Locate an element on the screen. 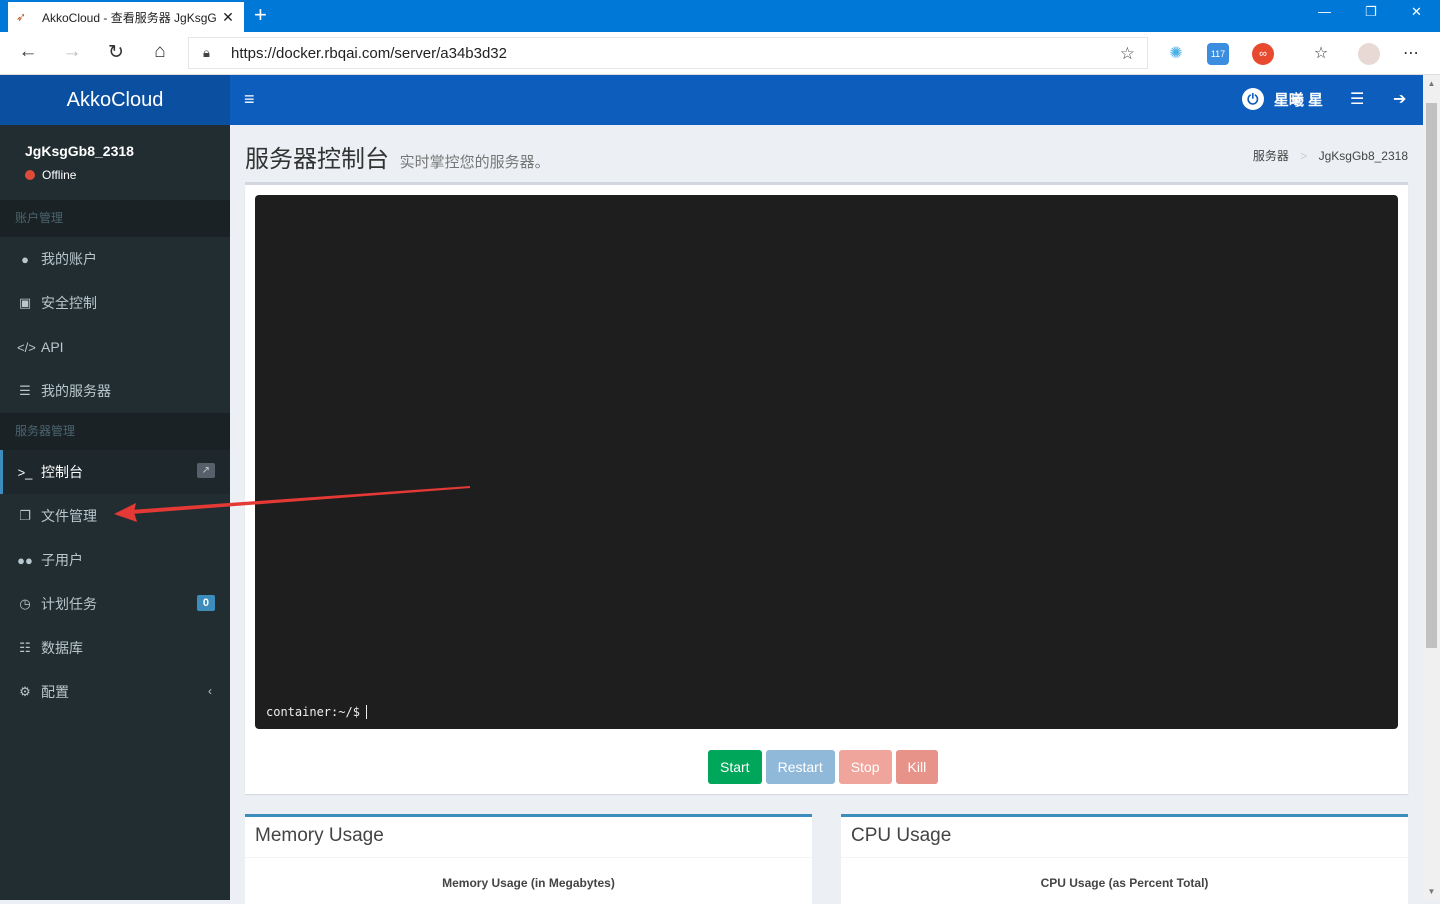  server-status: Offline is located at coordinates (127, 175).